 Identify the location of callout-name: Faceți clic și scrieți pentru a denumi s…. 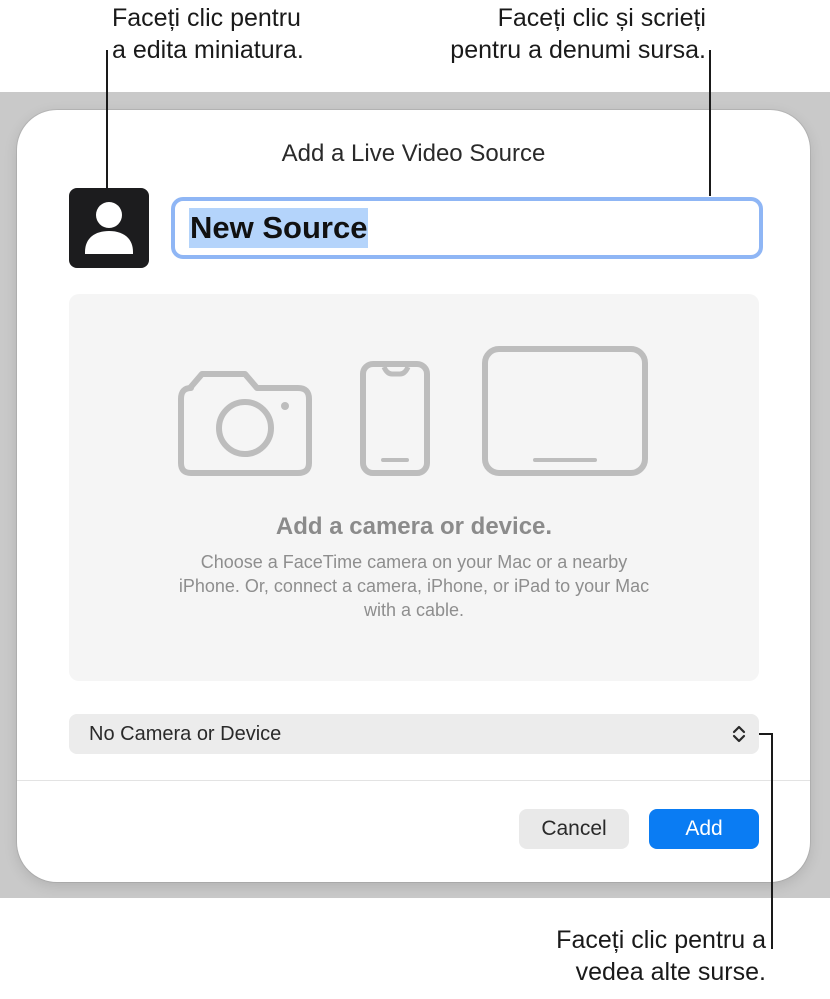
(555, 34).